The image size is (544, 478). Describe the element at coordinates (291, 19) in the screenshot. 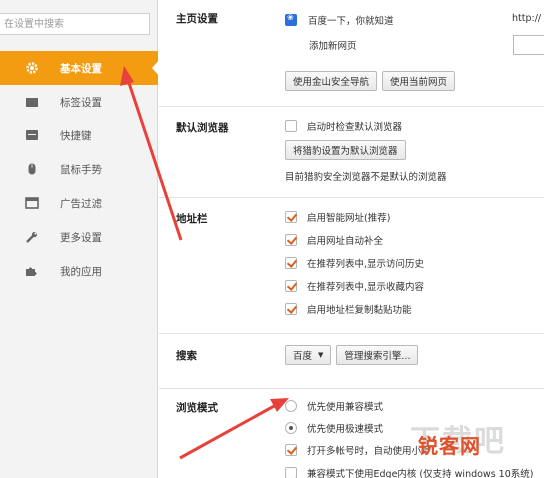

I see `baidu-paw-icon` at that location.